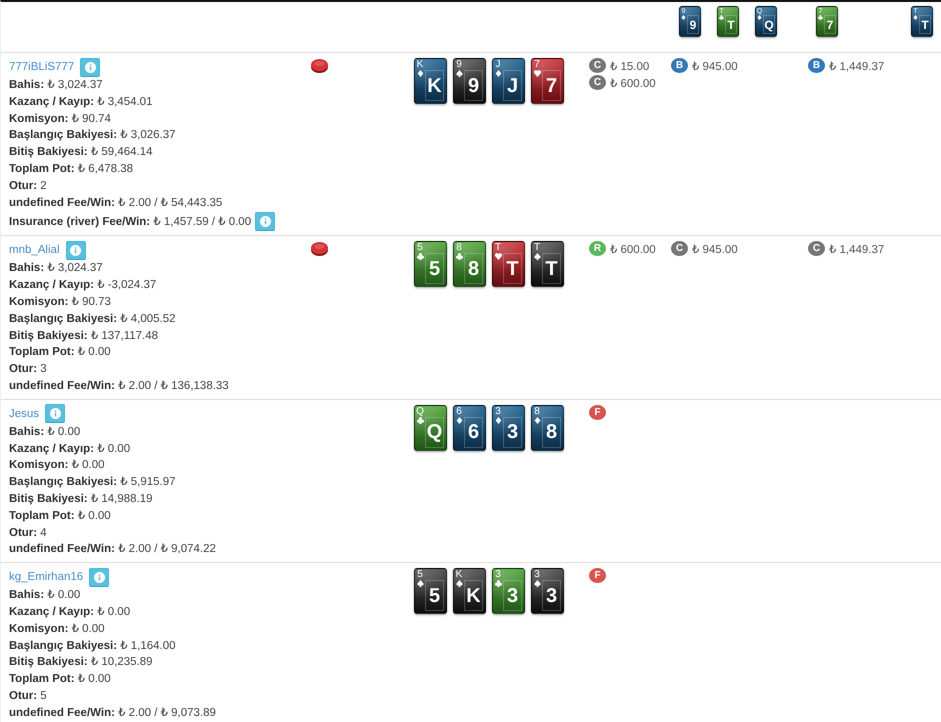  What do you see at coordinates (46, 577) in the screenshot?
I see `player-name-link: kg_Emirhan16` at bounding box center [46, 577].